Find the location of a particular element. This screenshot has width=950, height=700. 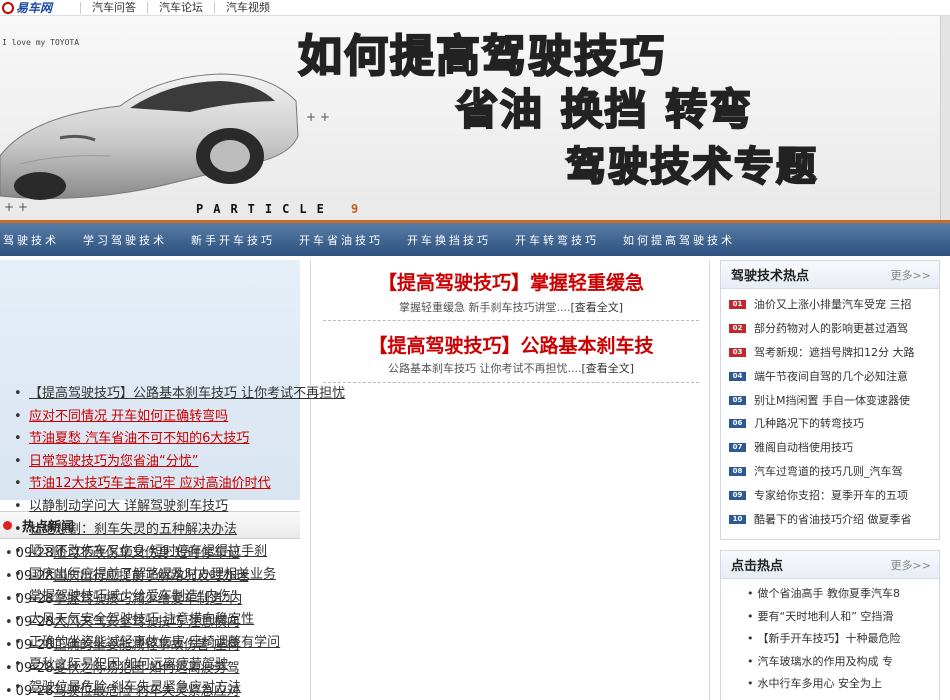

rank-badge: 02 is located at coordinates (737, 329).